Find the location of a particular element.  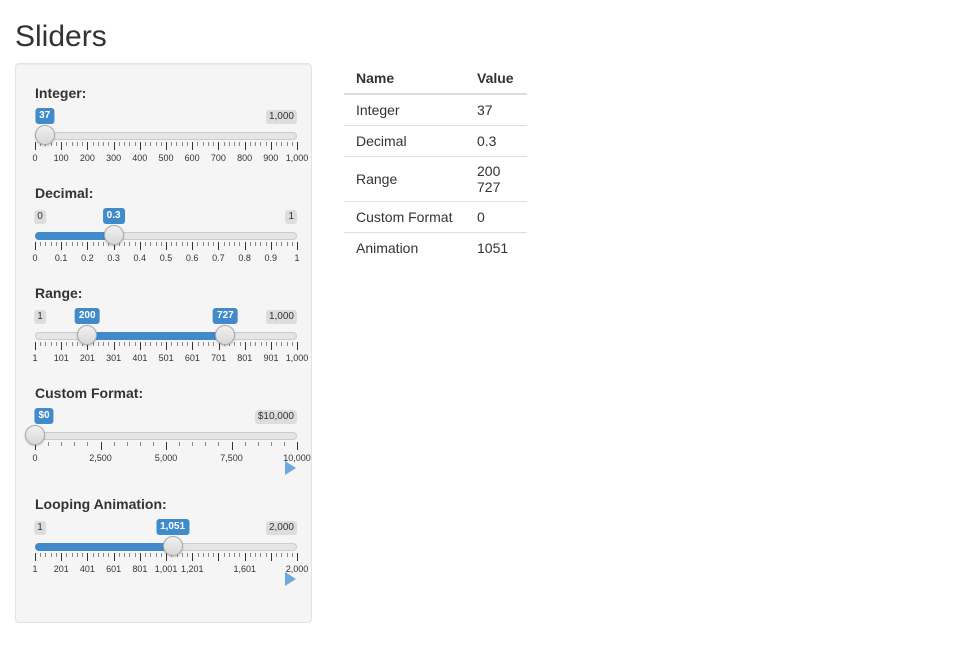

slider-tick-label: 0.6 is located at coordinates (192, 258).